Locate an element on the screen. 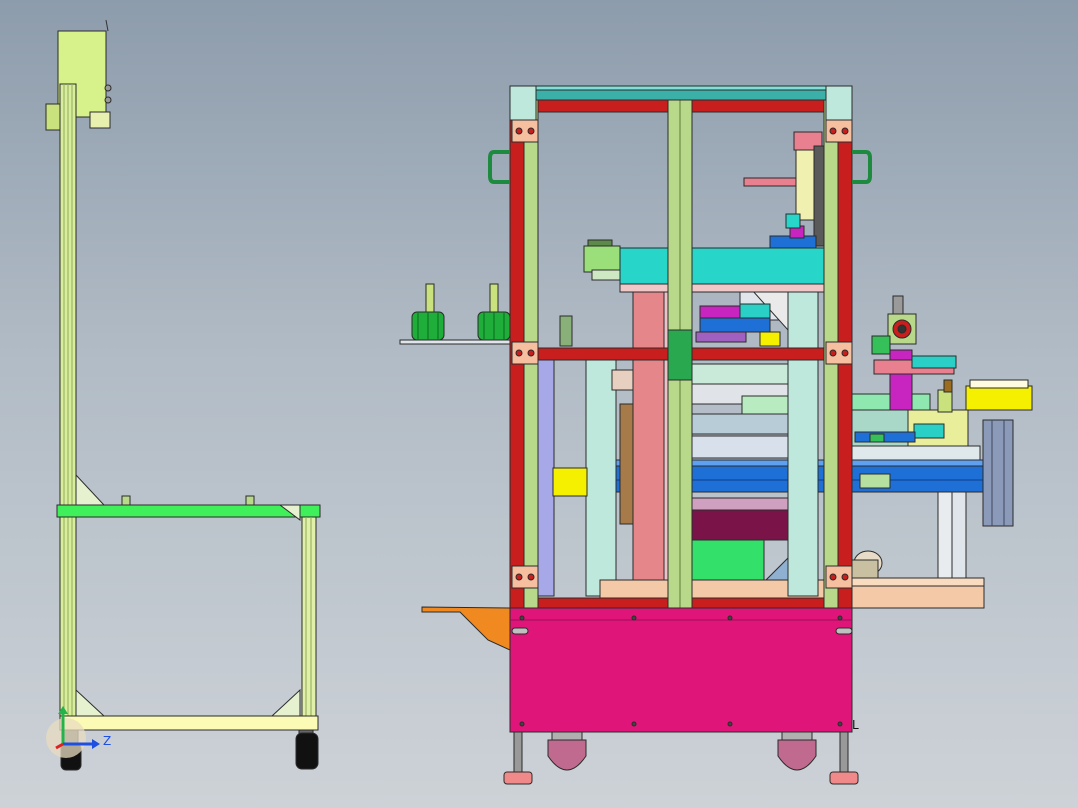  side-top-clamp is located at coordinates (100, 120).